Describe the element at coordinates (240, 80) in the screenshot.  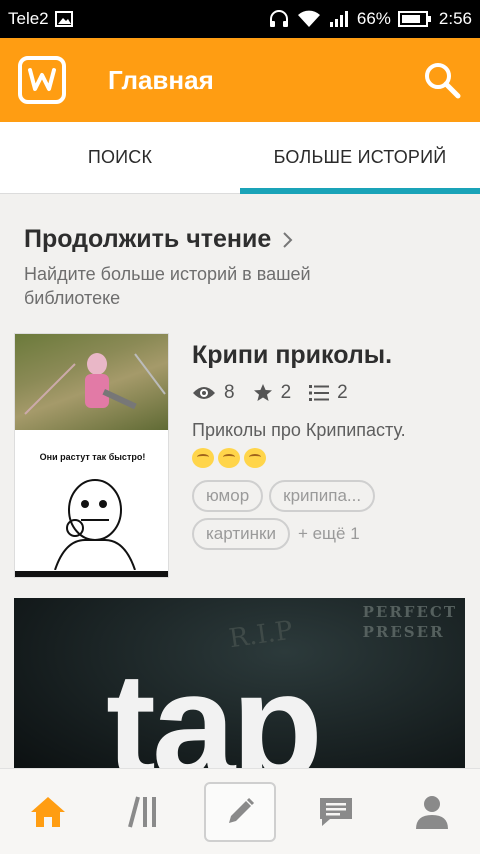
I see `app-bar: Главная` at that location.